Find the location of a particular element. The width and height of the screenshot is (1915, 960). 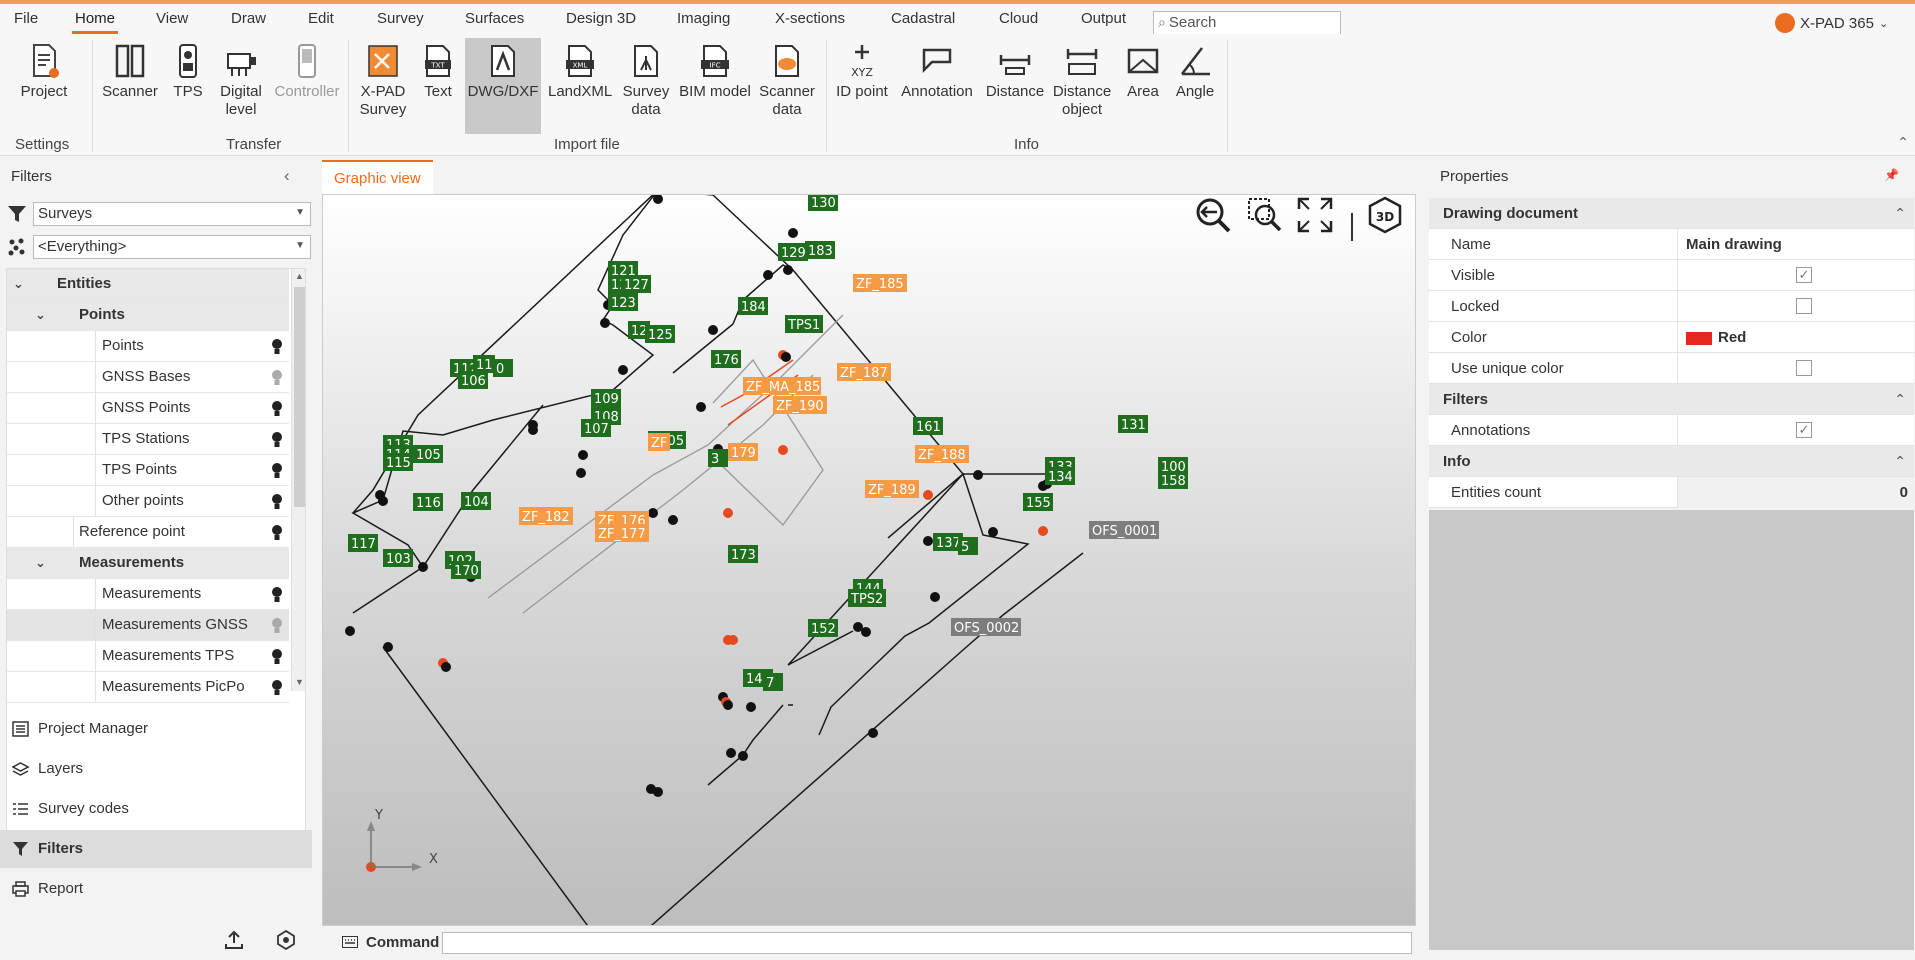

point-label-orange: ZF_177 is located at coordinates (622, 533).